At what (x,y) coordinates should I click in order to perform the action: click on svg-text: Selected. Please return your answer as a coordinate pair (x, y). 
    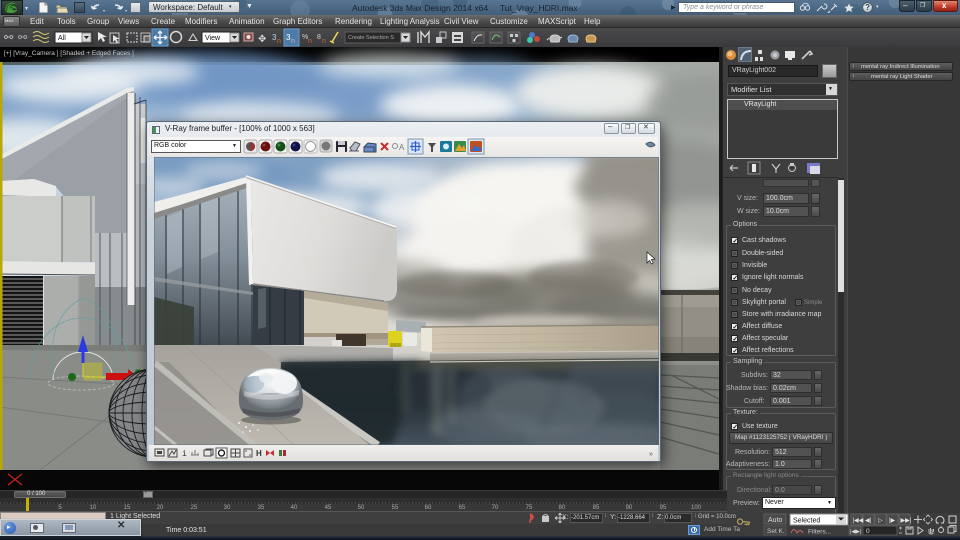
    Looking at the image, I should click on (806, 521).